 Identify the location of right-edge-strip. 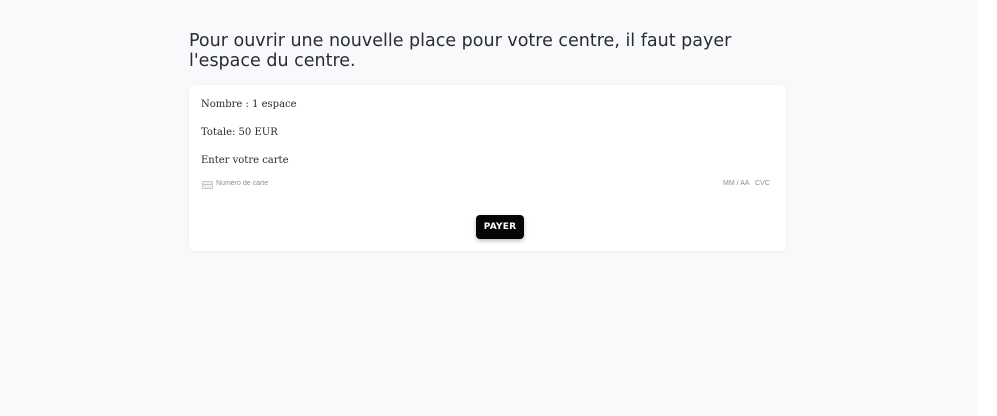
(987, 208).